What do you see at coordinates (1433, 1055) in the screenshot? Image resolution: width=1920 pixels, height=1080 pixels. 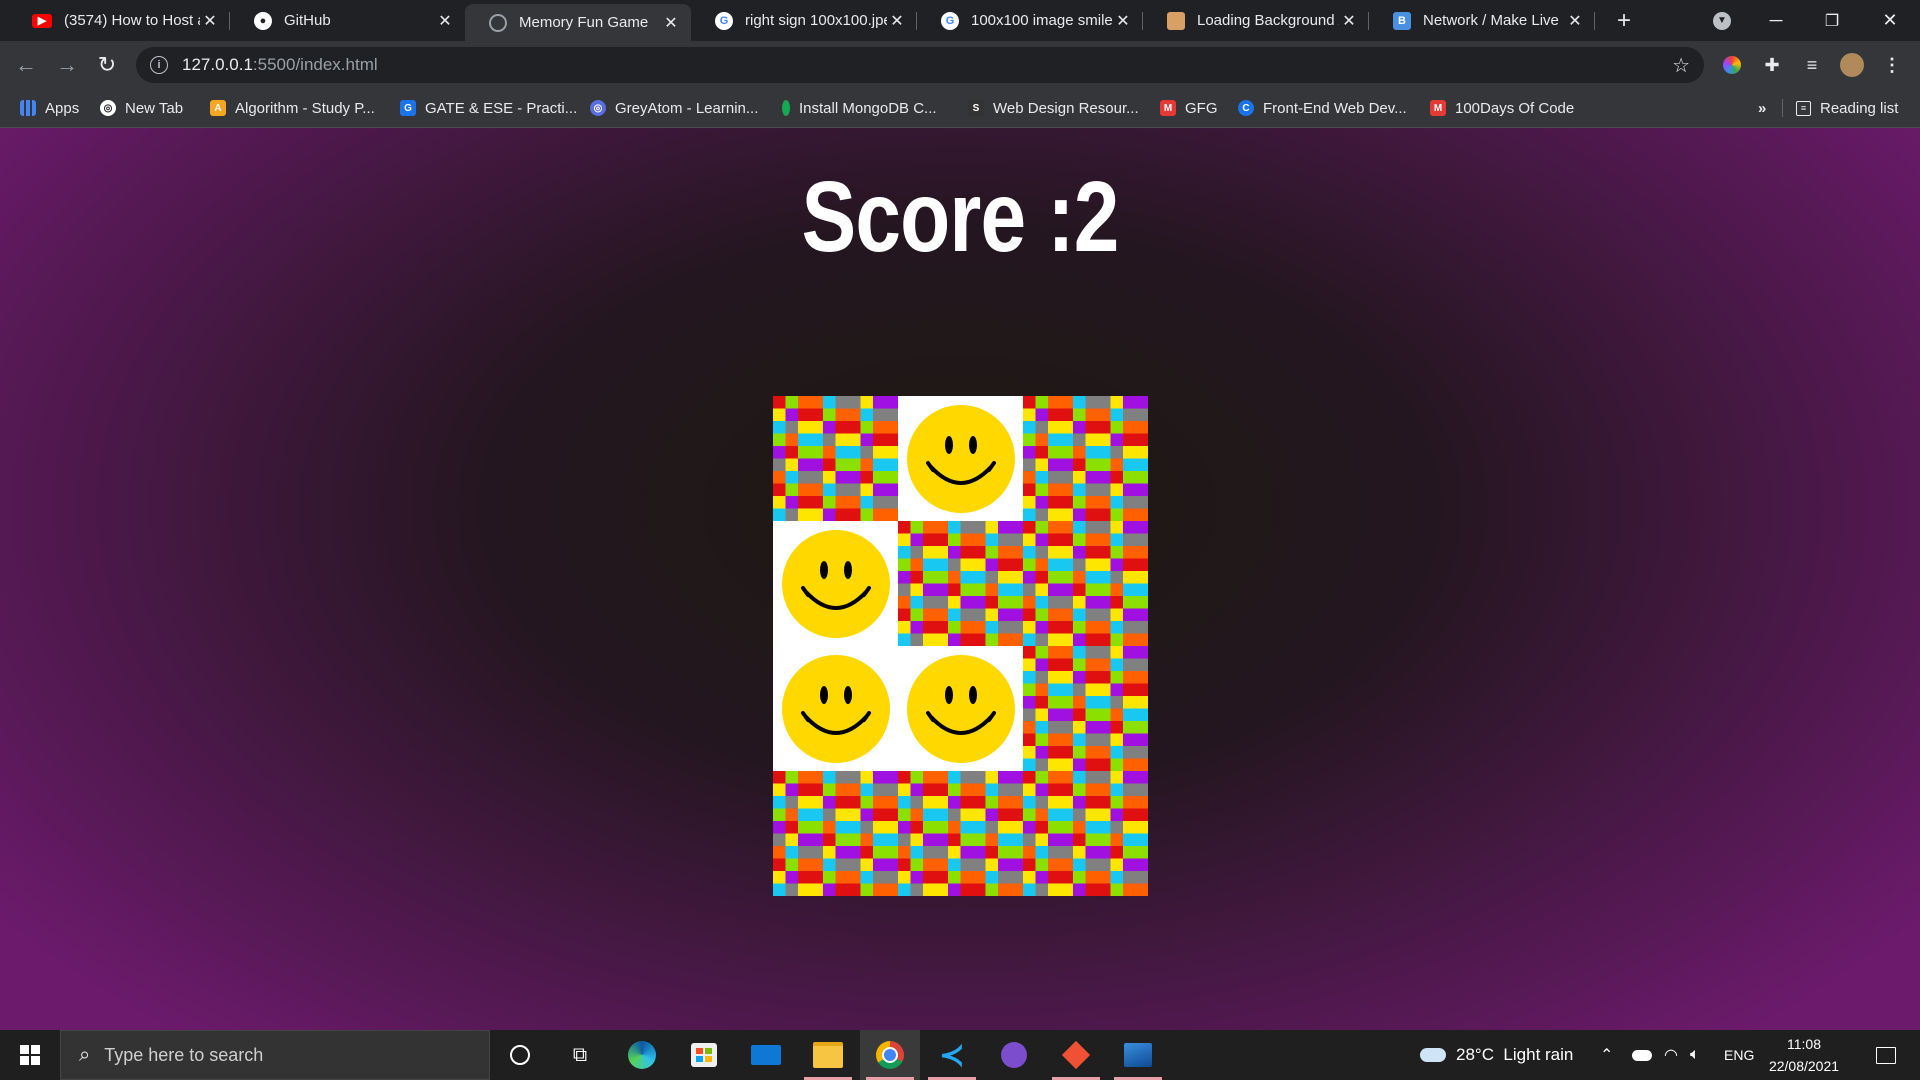 I see `cloud-rain-icon` at bounding box center [1433, 1055].